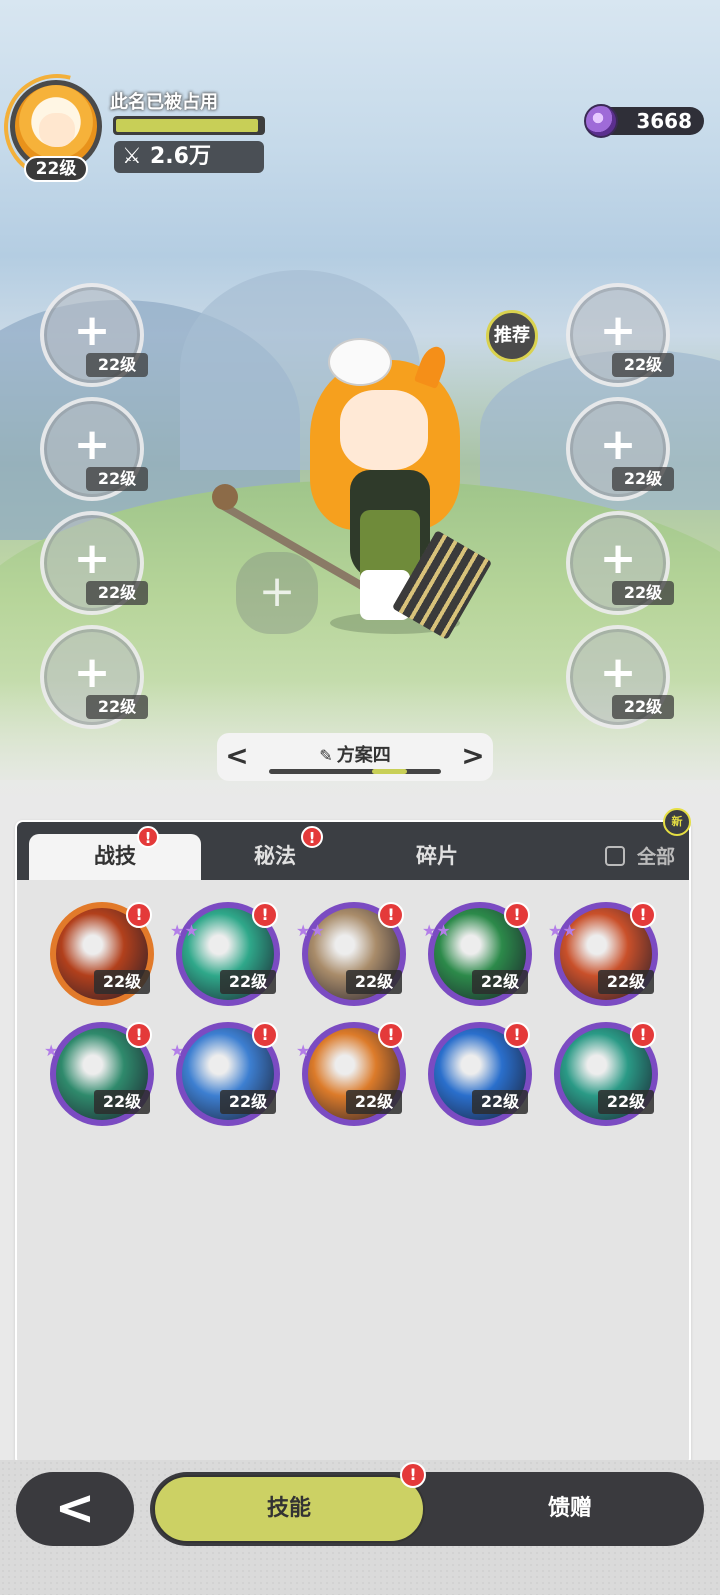 This screenshot has height=1595, width=720. What do you see at coordinates (664, 121) in the screenshot?
I see `gem-amount: 3668` at bounding box center [664, 121].